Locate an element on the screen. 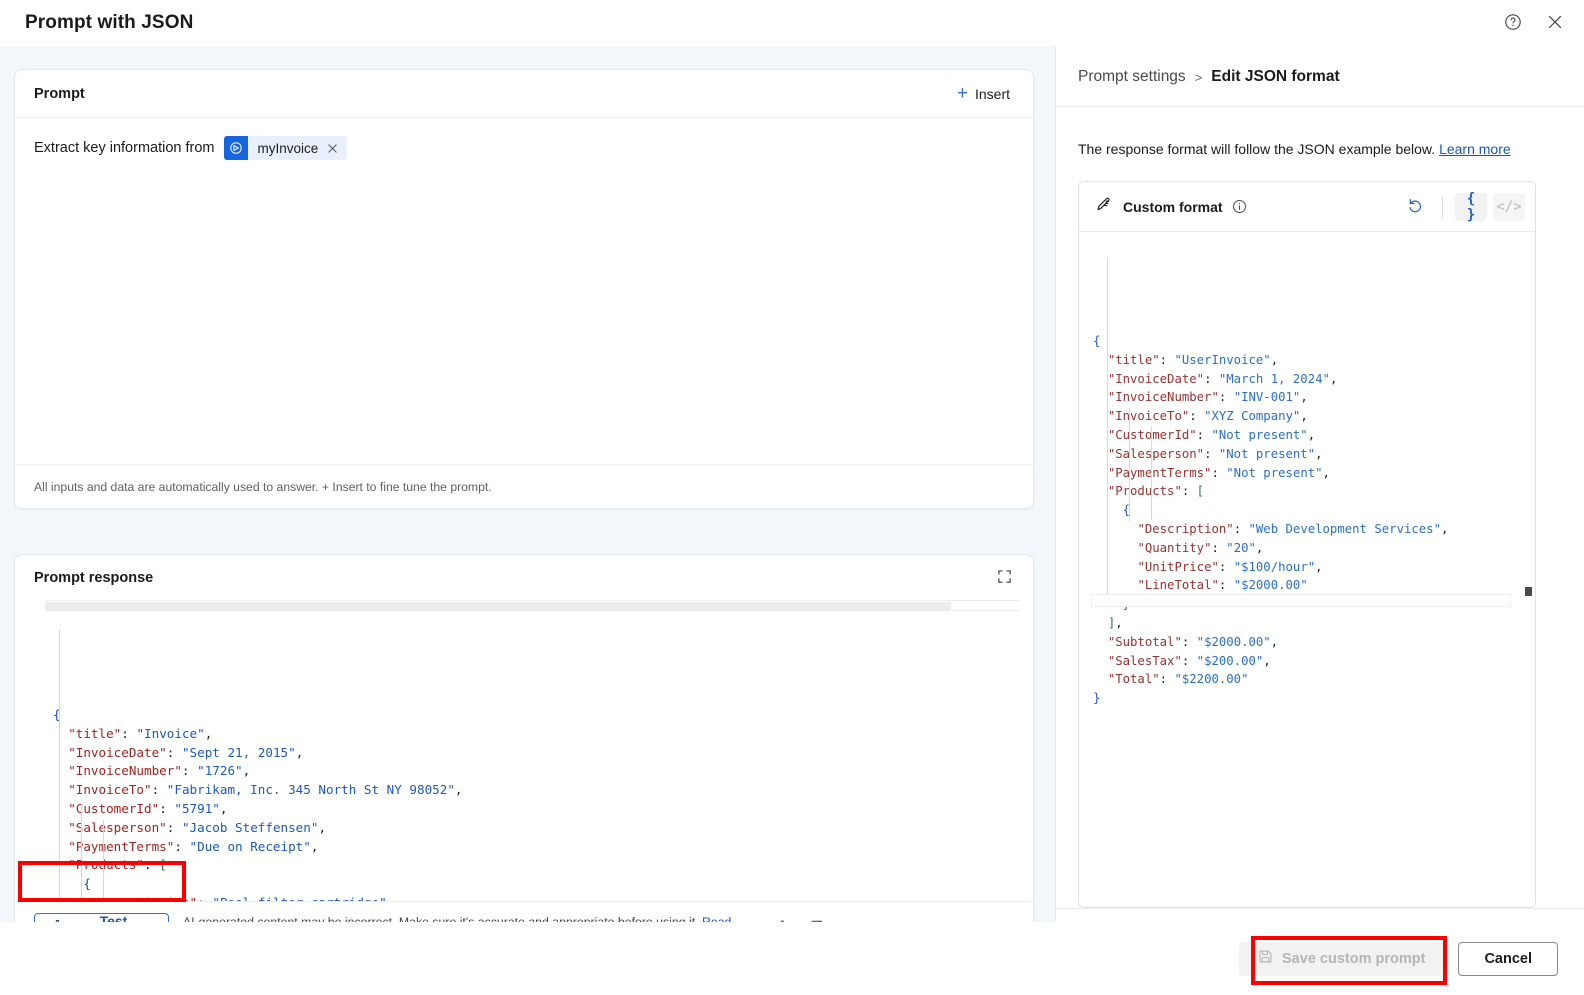 The image size is (1584, 995). code-line: "InvoiceTo": "XYZ Company", is located at coordinates (1207, 416).